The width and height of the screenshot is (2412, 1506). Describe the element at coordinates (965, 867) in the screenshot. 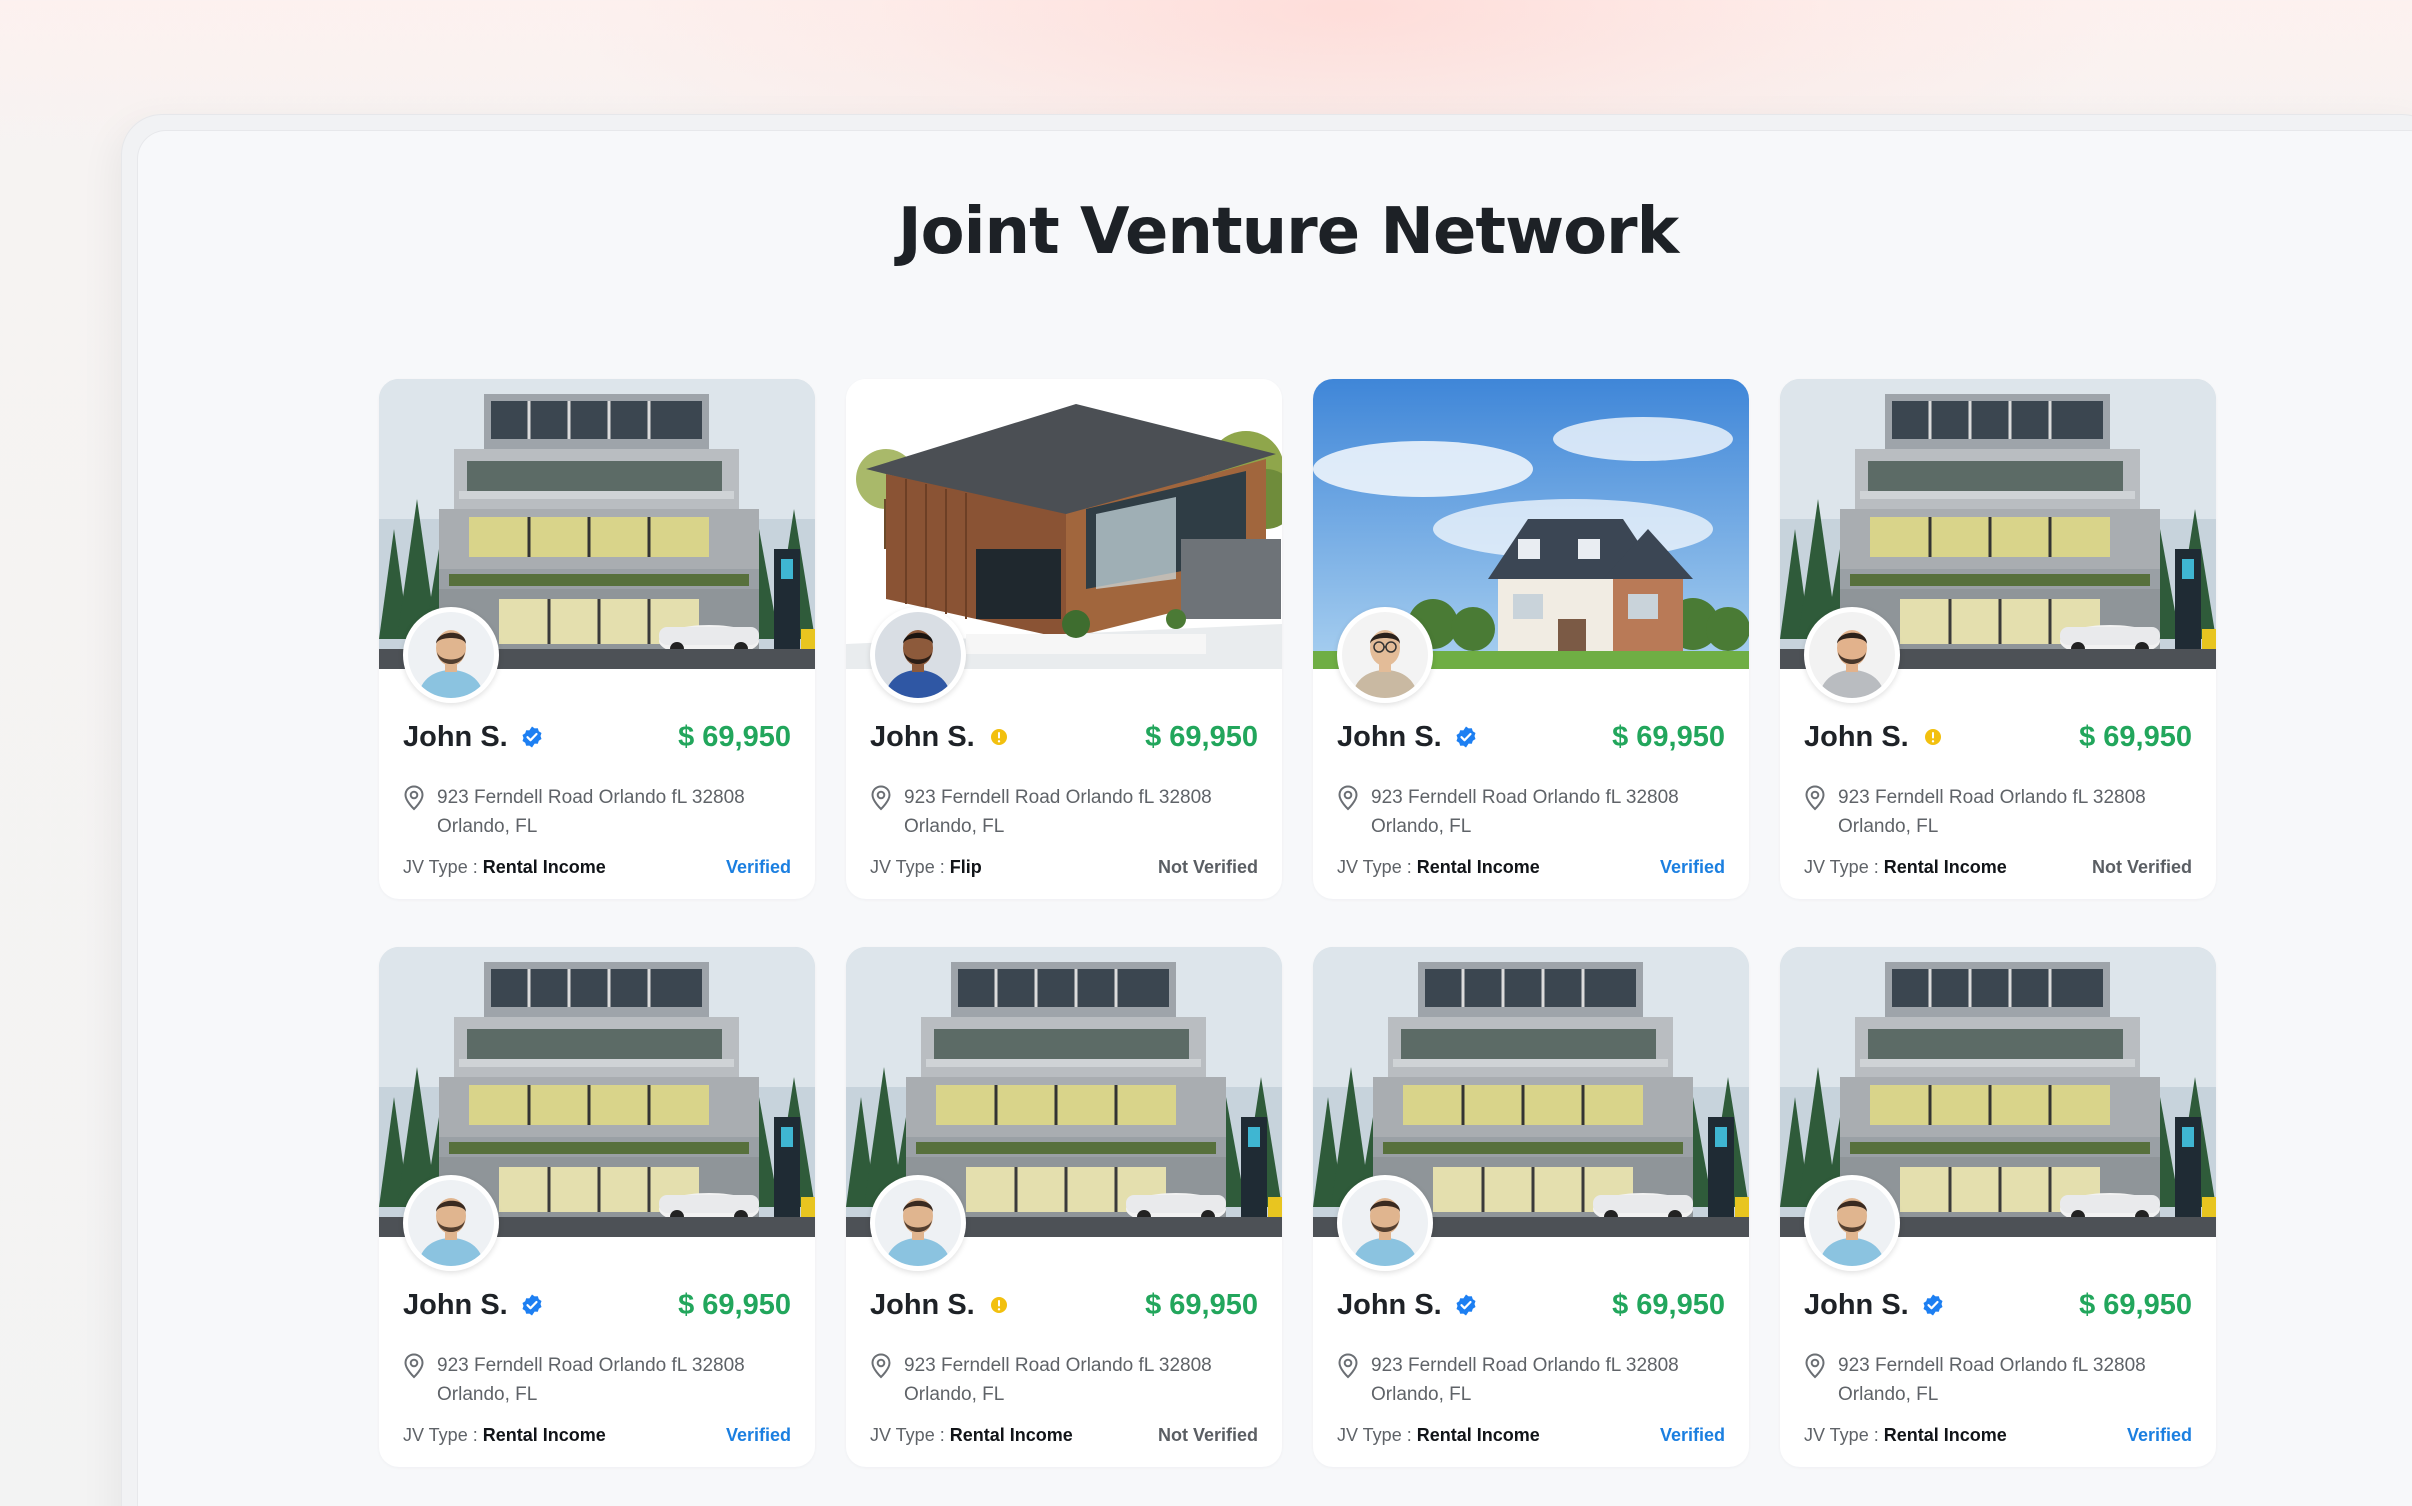

I see `jv-type-value: Flip` at that location.